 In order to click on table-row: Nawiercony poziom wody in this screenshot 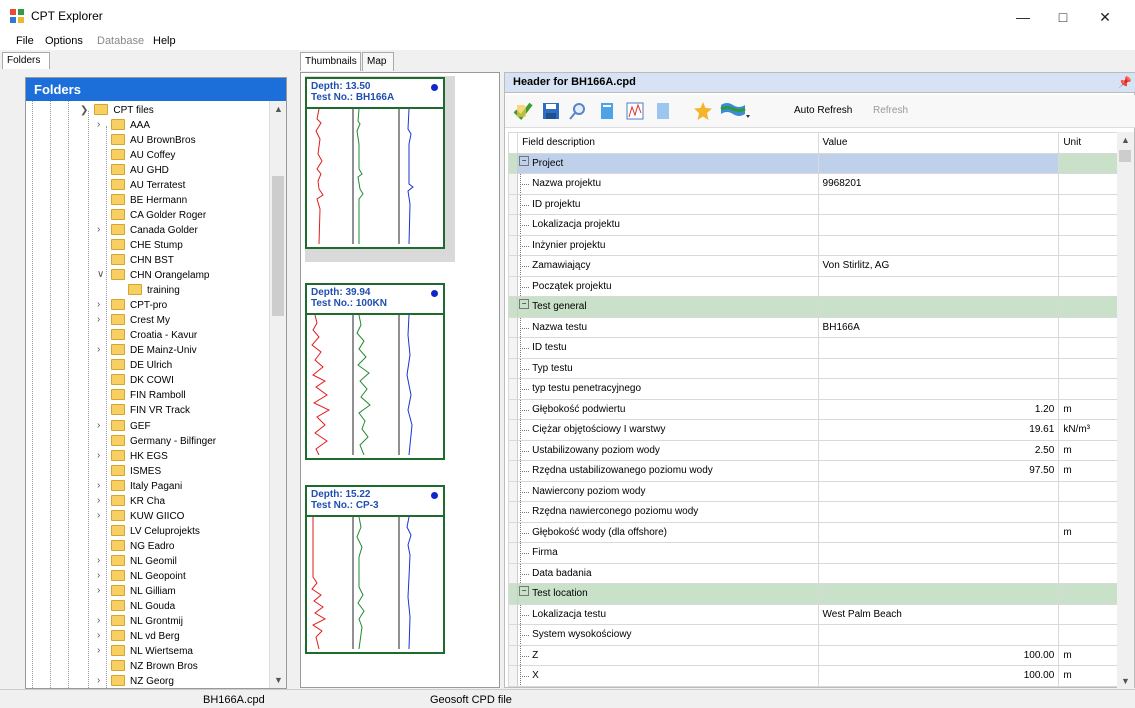, I will do `click(813, 491)`.